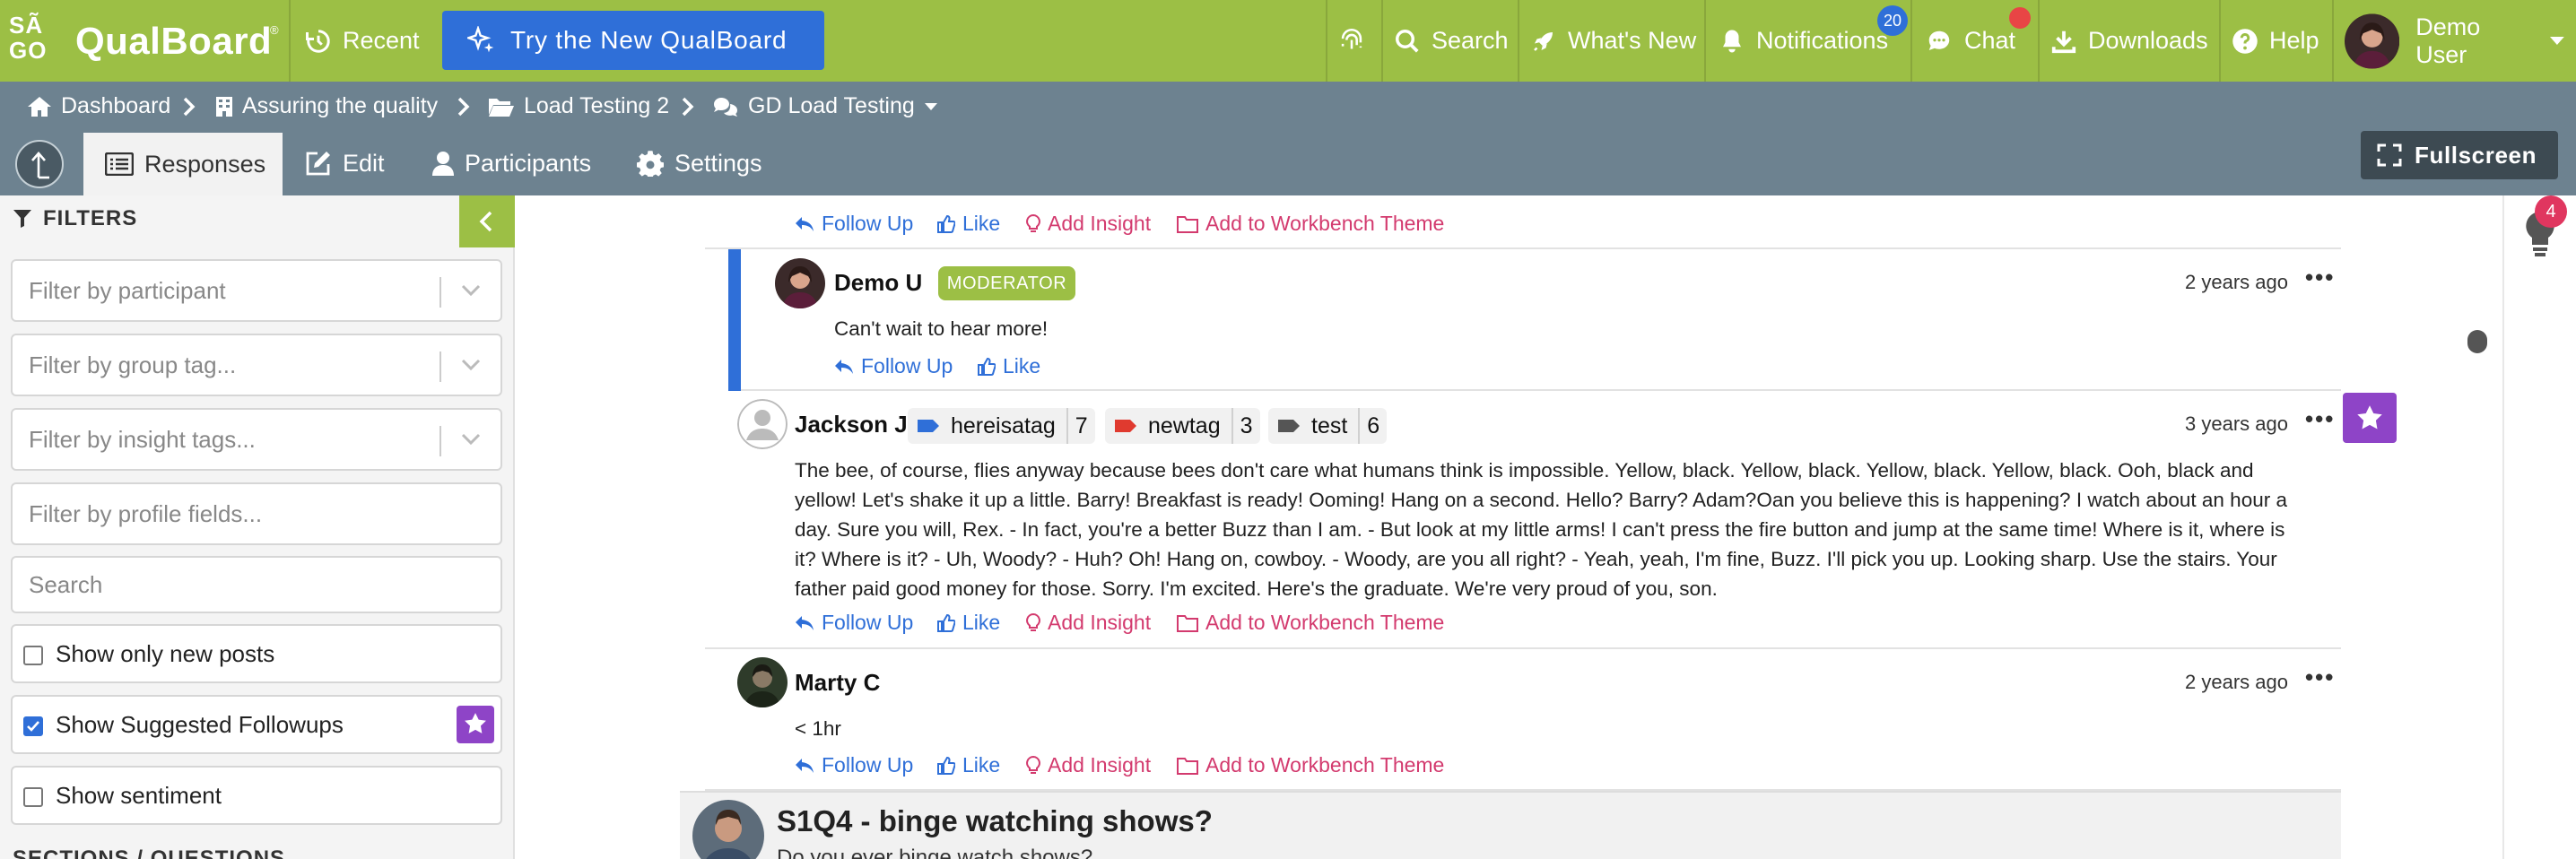 The height and width of the screenshot is (859, 2576). What do you see at coordinates (205, 164) in the screenshot?
I see `tab-responses-label: Responses` at bounding box center [205, 164].